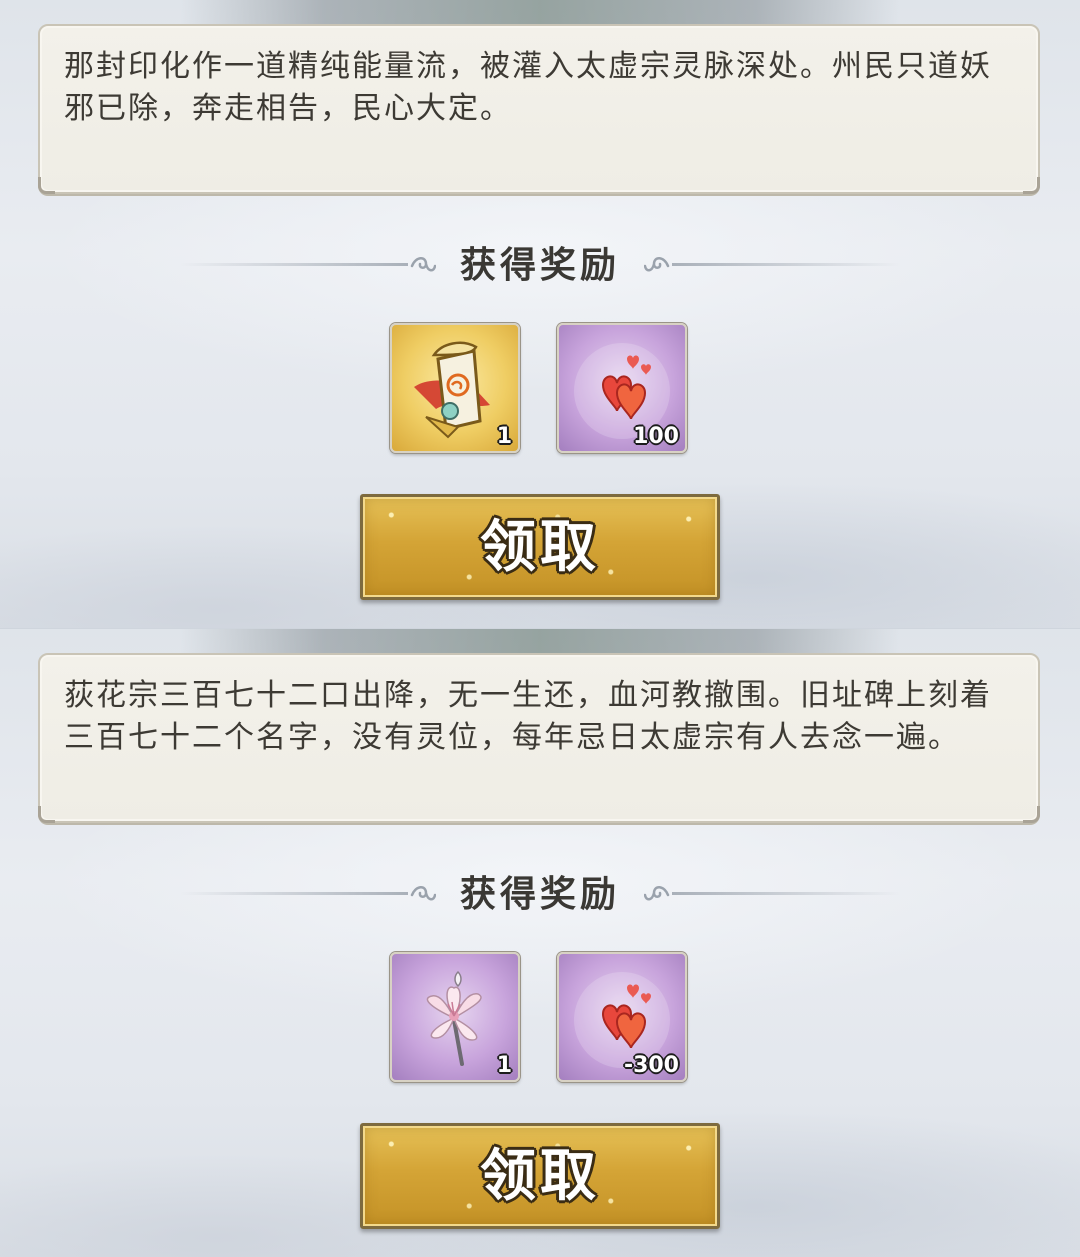 The height and width of the screenshot is (1257, 1080). Describe the element at coordinates (656, 436) in the screenshot. I see `item-count: 100` at that location.